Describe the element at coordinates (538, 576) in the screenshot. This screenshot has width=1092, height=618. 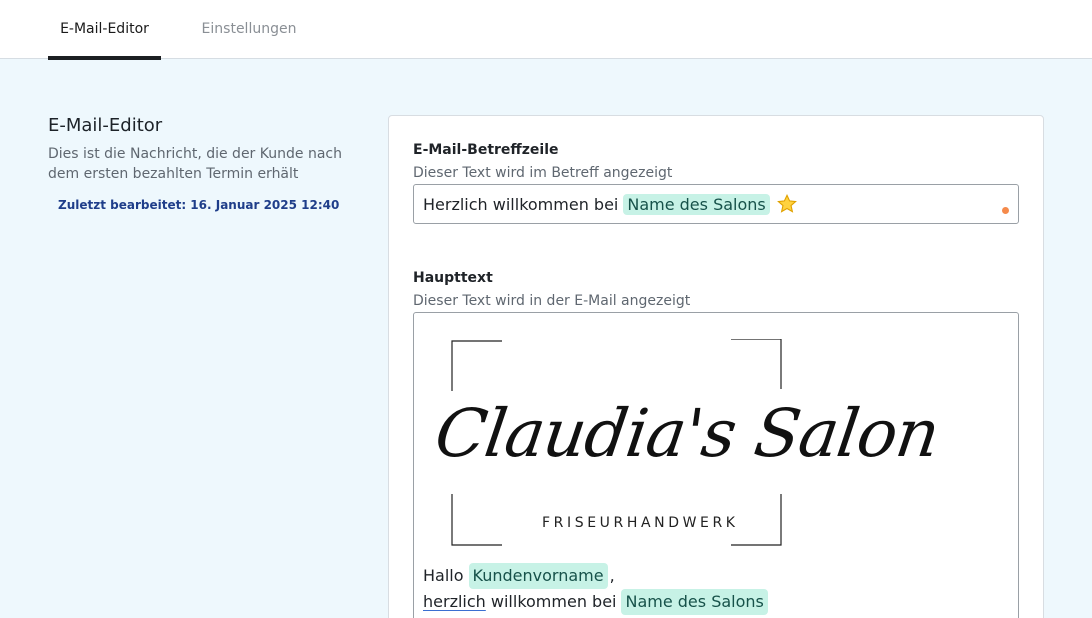
I see `customer-firstname-chip: Kundenvorname` at that location.